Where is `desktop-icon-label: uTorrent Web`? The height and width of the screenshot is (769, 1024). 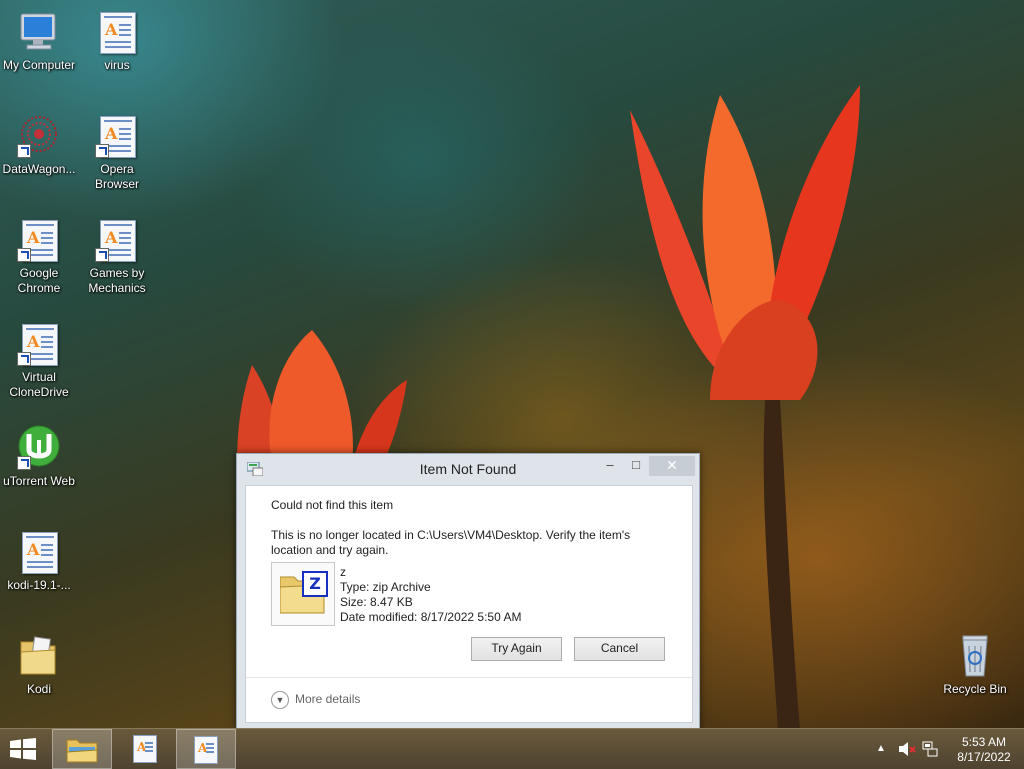 desktop-icon-label: uTorrent Web is located at coordinates (39, 481).